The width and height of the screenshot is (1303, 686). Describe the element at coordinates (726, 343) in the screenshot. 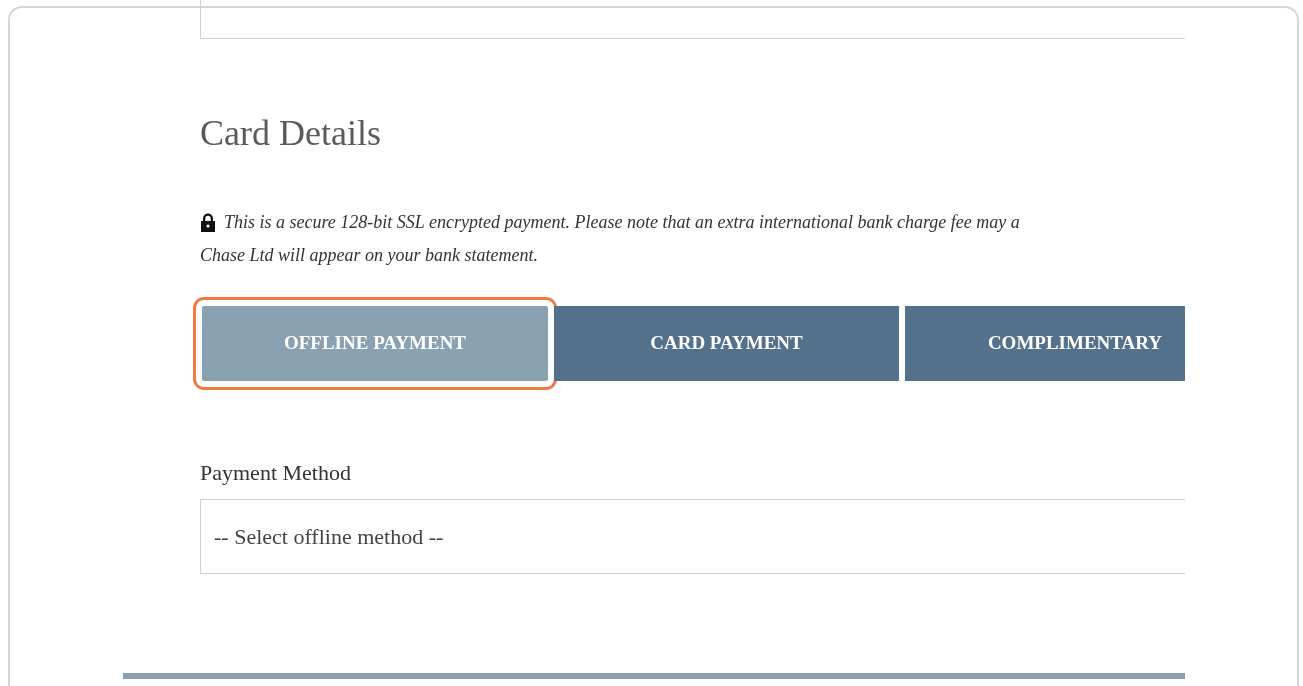

I see `payment-tab: CARD PAYMENT` at that location.